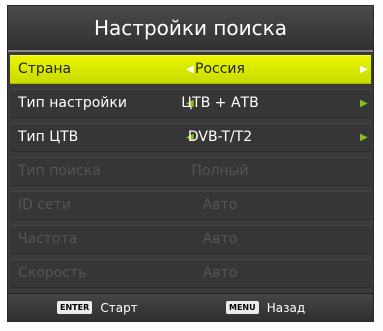 The image size is (383, 331). What do you see at coordinates (190, 29) in the screenshot?
I see `menu-title: Настройки поиска` at bounding box center [190, 29].